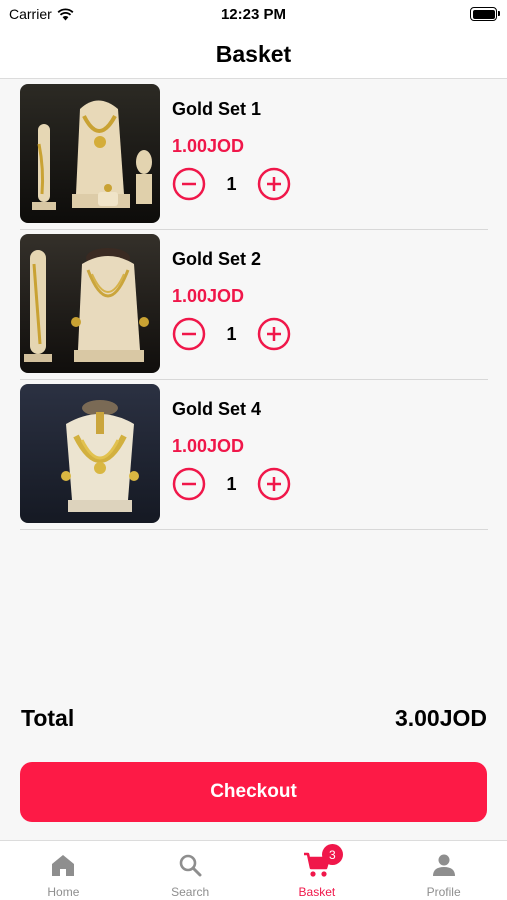 The height and width of the screenshot is (900, 507). I want to click on tab-home: Home, so click(63, 870).